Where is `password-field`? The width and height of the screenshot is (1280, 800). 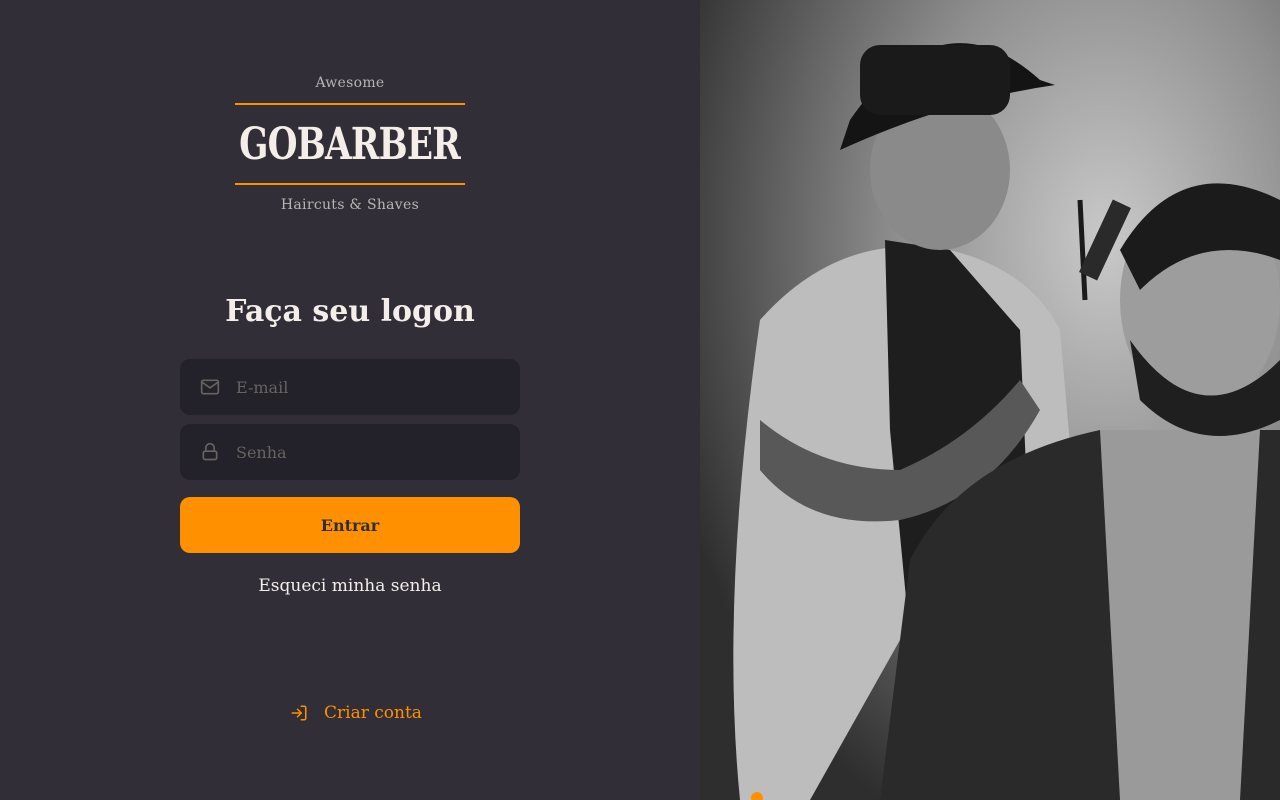 password-field is located at coordinates (350, 452).